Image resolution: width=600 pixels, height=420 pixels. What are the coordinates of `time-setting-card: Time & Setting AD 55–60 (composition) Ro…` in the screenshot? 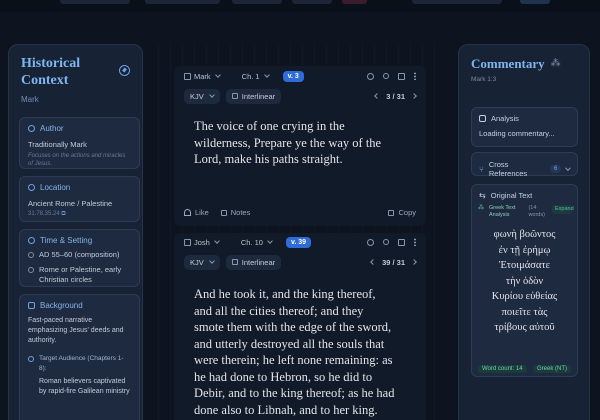 It's located at (79, 258).